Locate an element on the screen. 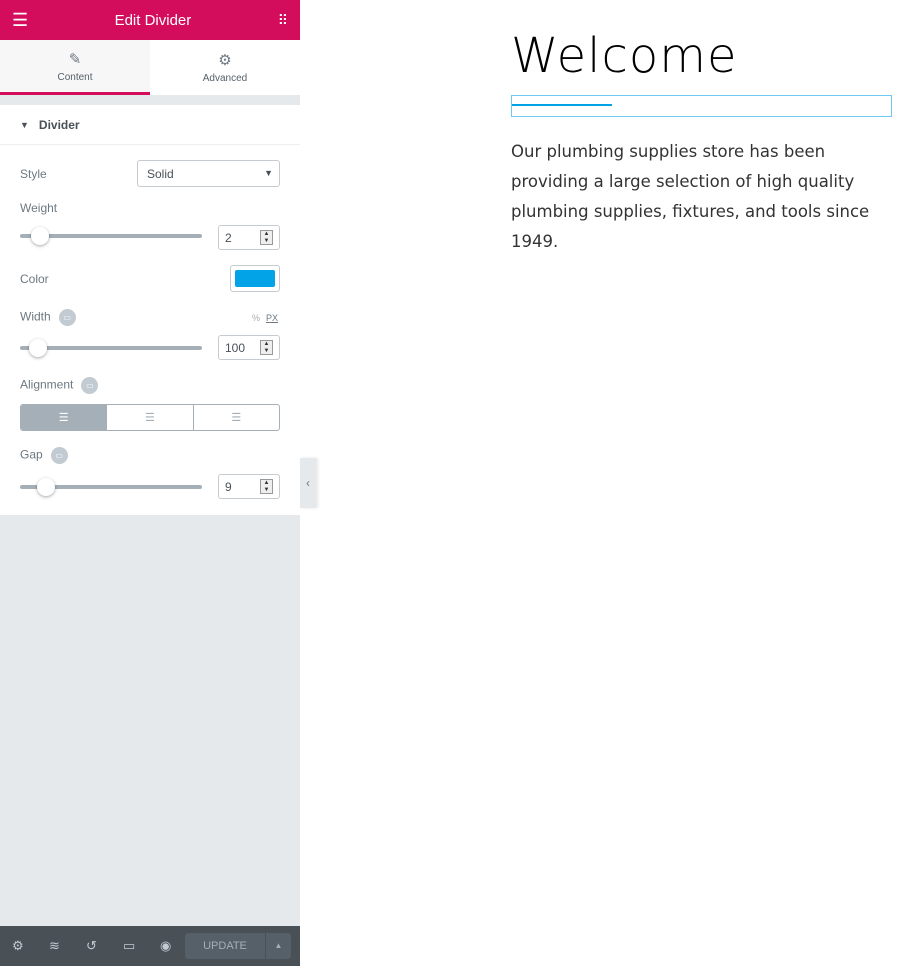  gap-input: 9 ▲ ▼ is located at coordinates (249, 486).